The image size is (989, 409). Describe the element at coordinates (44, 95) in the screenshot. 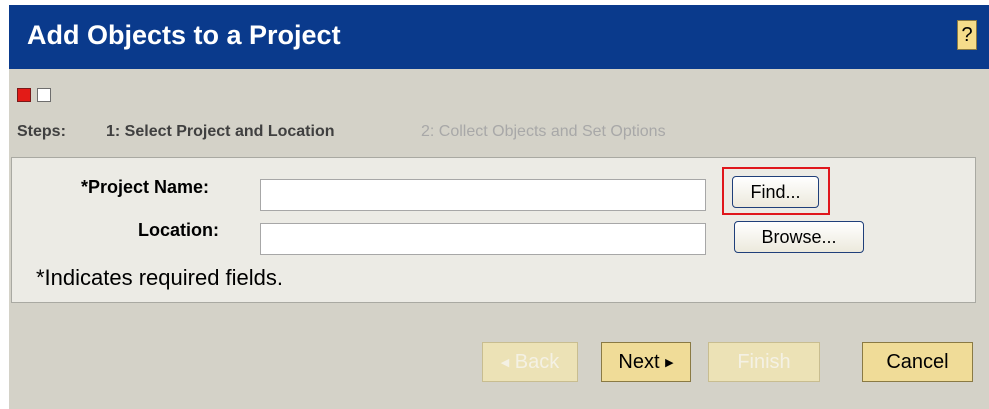

I see `step-2-indicator-icon` at that location.